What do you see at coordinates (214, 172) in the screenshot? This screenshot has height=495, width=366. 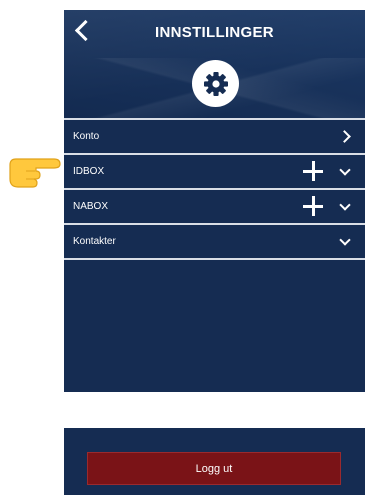 I see `list-item-idbox: IDBOX` at bounding box center [214, 172].